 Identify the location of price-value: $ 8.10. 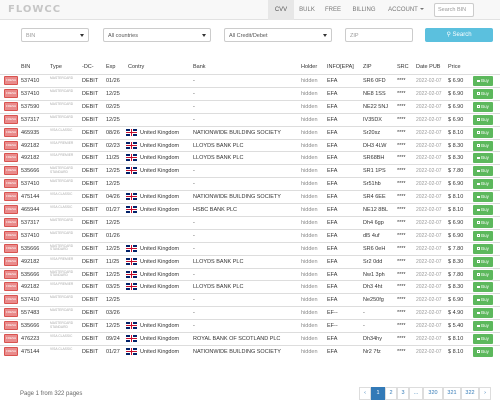
(456, 132).